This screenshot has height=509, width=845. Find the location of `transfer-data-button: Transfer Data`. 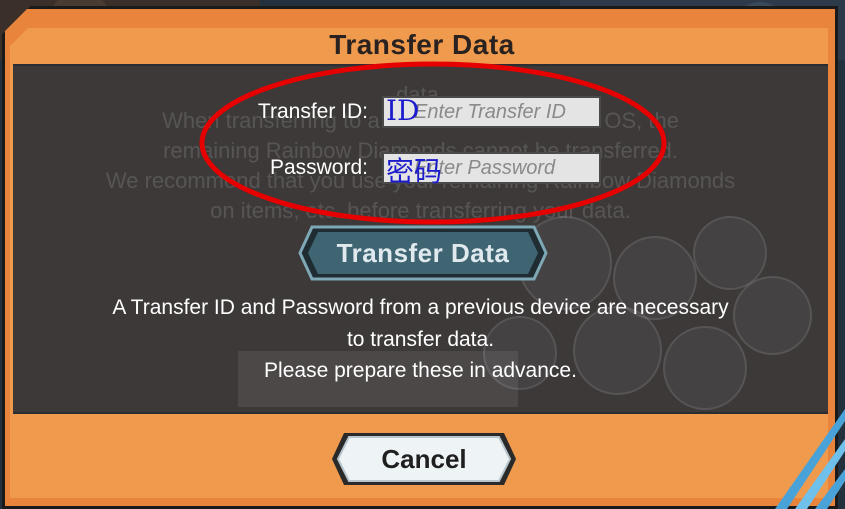

transfer-data-button: Transfer Data is located at coordinates (423, 253).